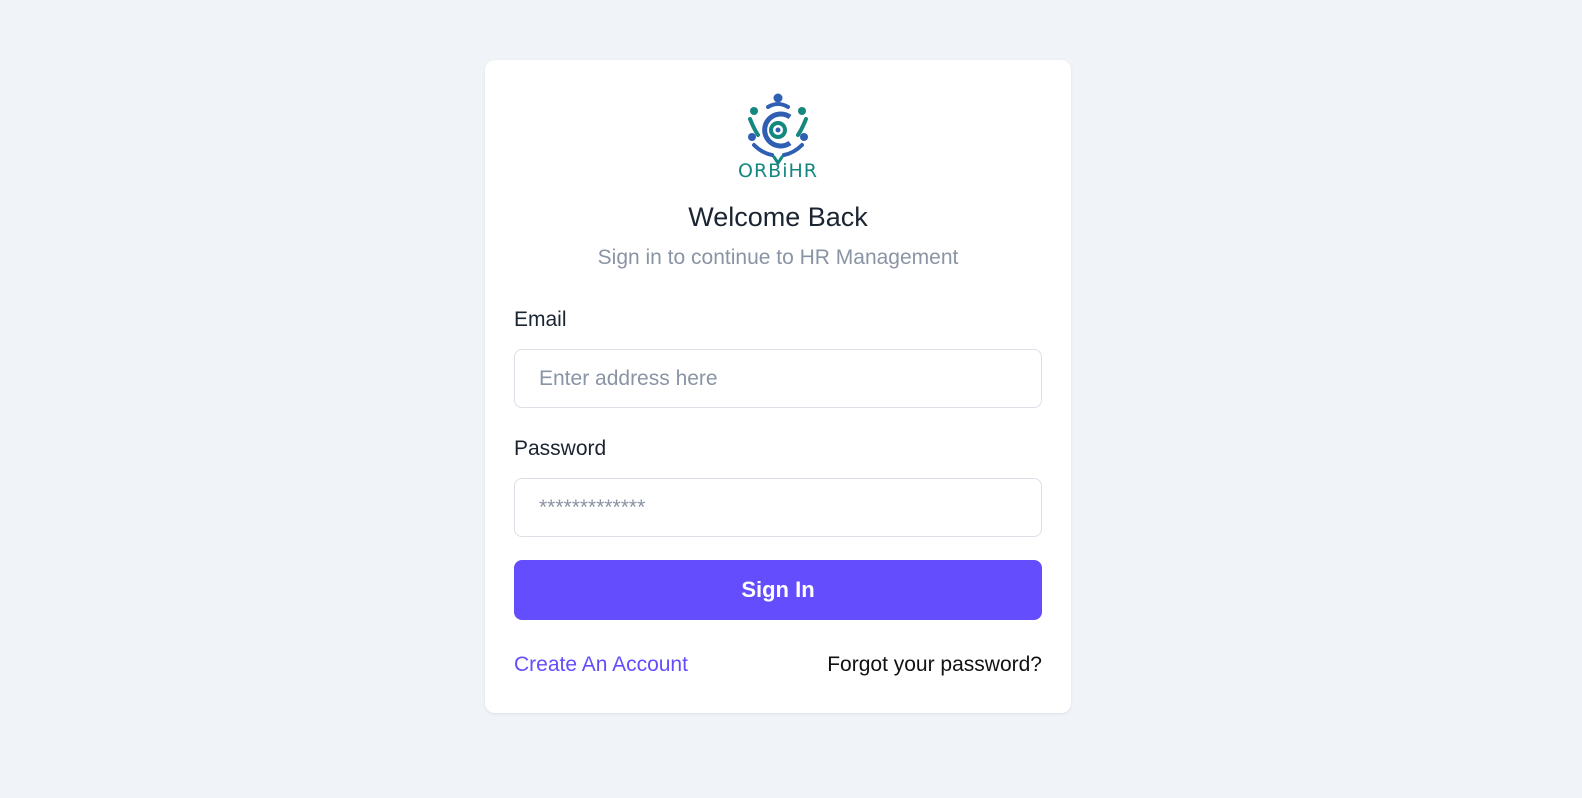 The image size is (1582, 798). What do you see at coordinates (778, 217) in the screenshot?
I see `page-title: Welcome Back` at bounding box center [778, 217].